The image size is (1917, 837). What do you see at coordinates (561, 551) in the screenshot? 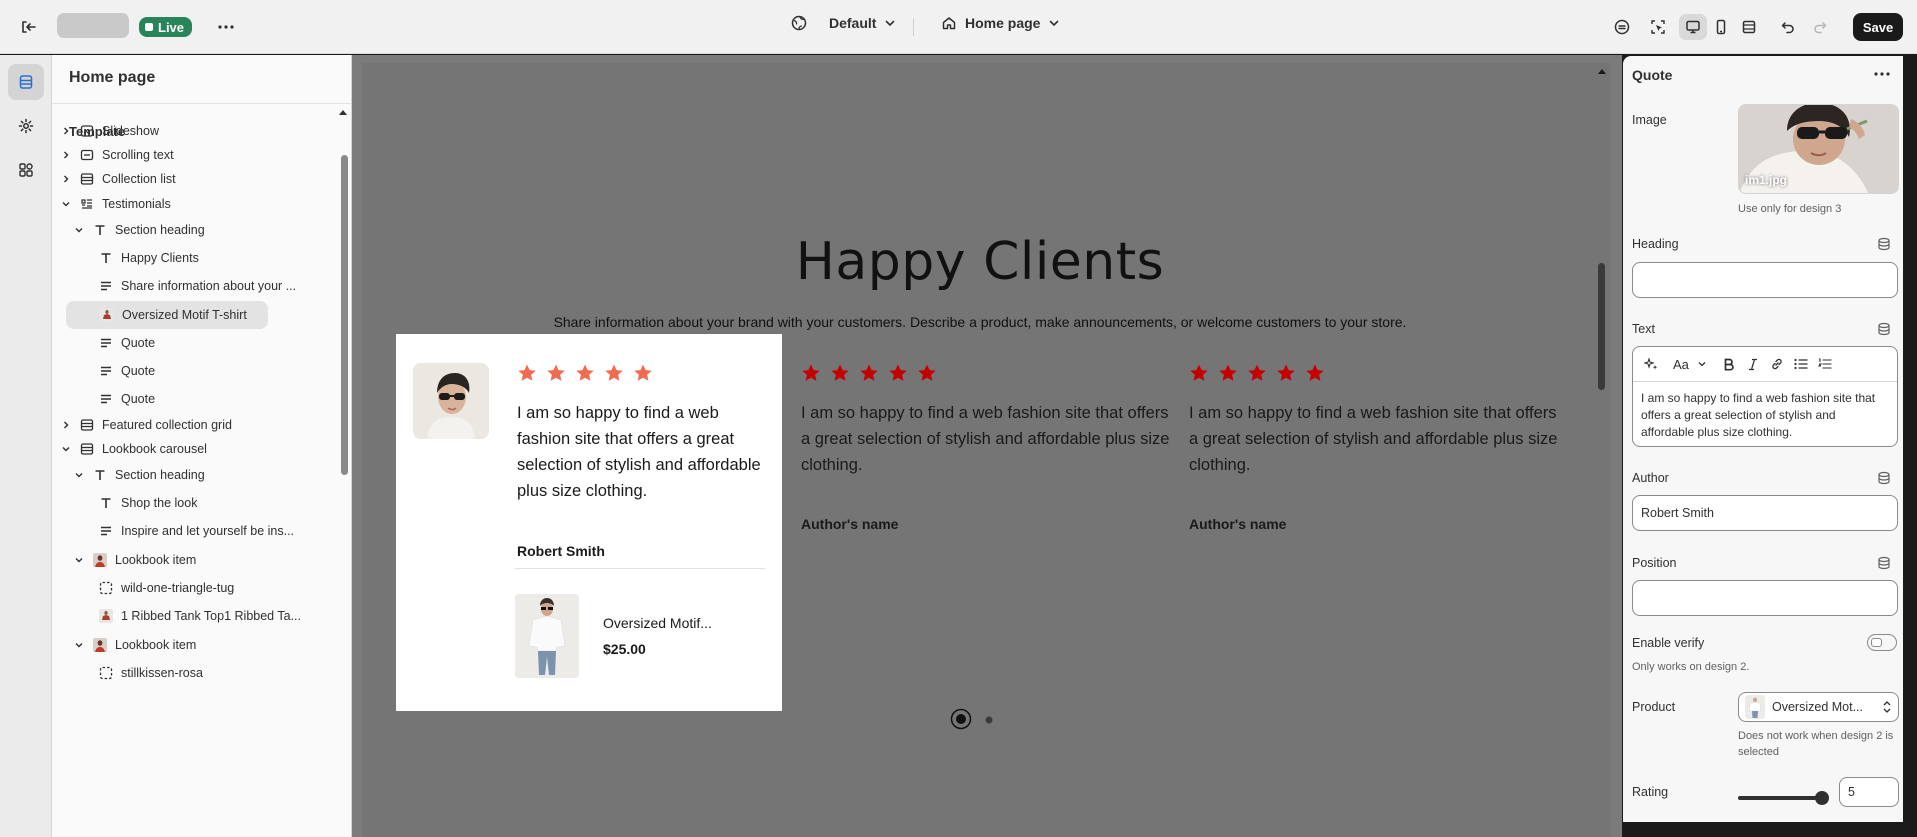
I see `quote-author: Robert Smith` at bounding box center [561, 551].